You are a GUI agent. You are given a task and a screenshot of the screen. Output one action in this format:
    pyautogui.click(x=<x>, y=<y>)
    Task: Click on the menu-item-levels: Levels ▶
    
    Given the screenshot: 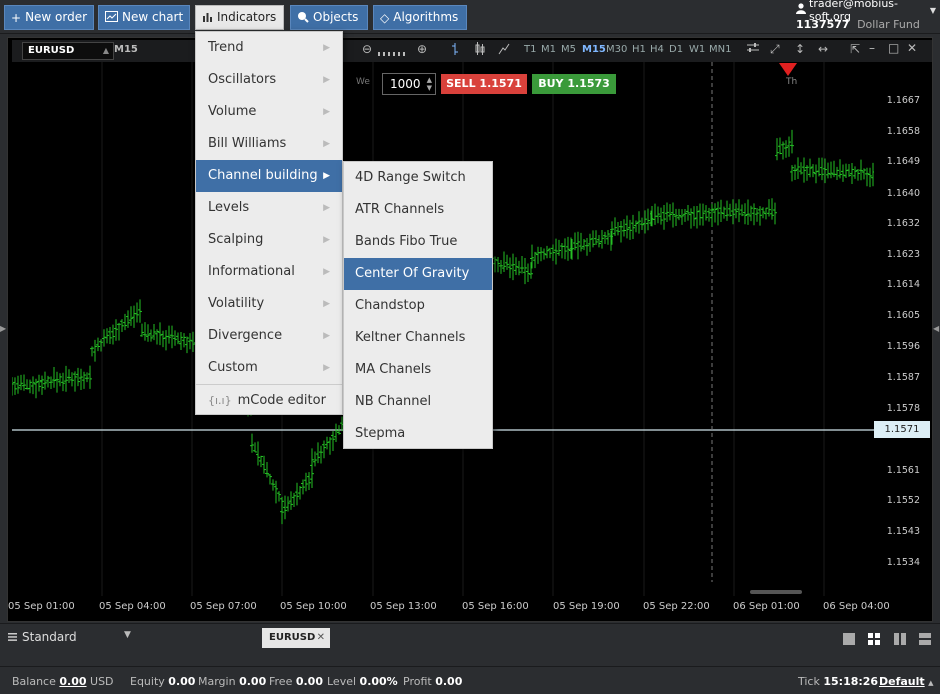 What is the action you would take?
    pyautogui.click(x=269, y=208)
    